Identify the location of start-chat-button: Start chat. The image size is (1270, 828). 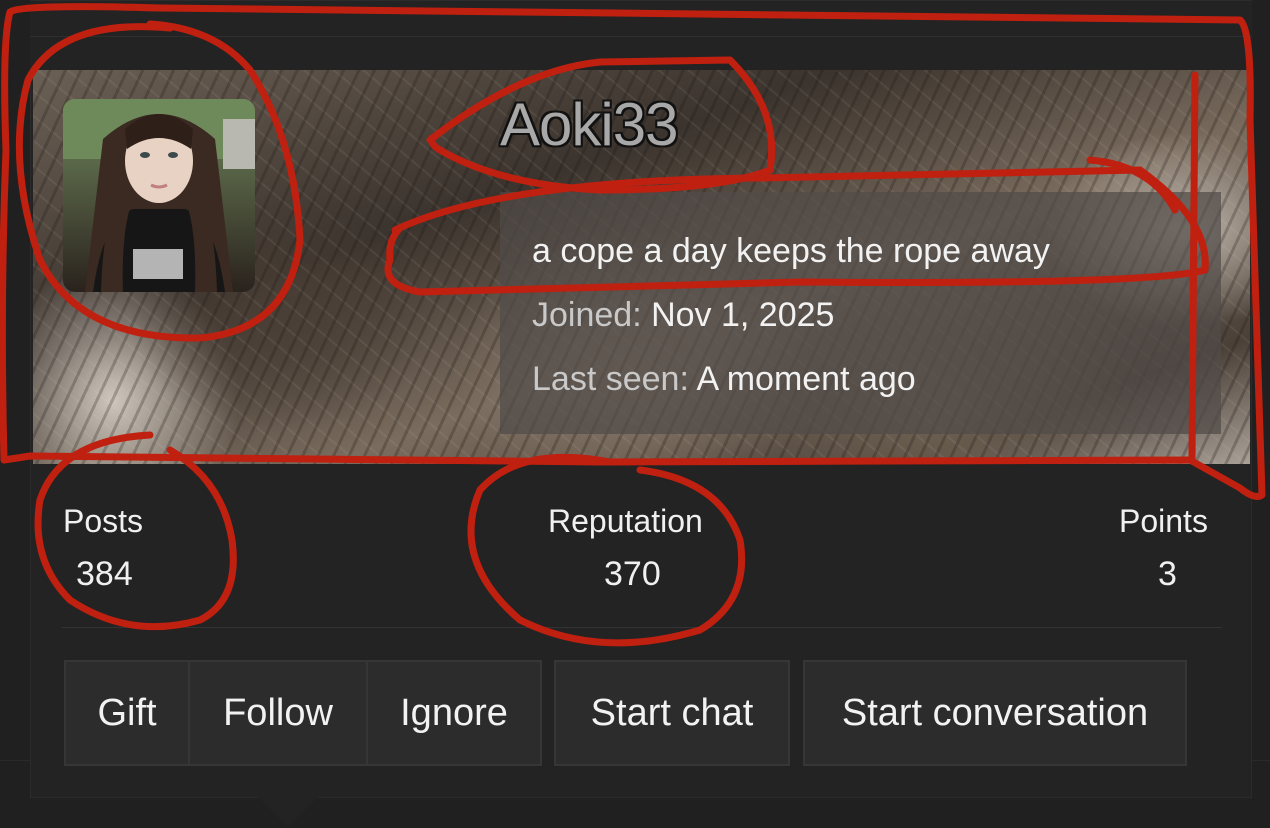
(672, 713).